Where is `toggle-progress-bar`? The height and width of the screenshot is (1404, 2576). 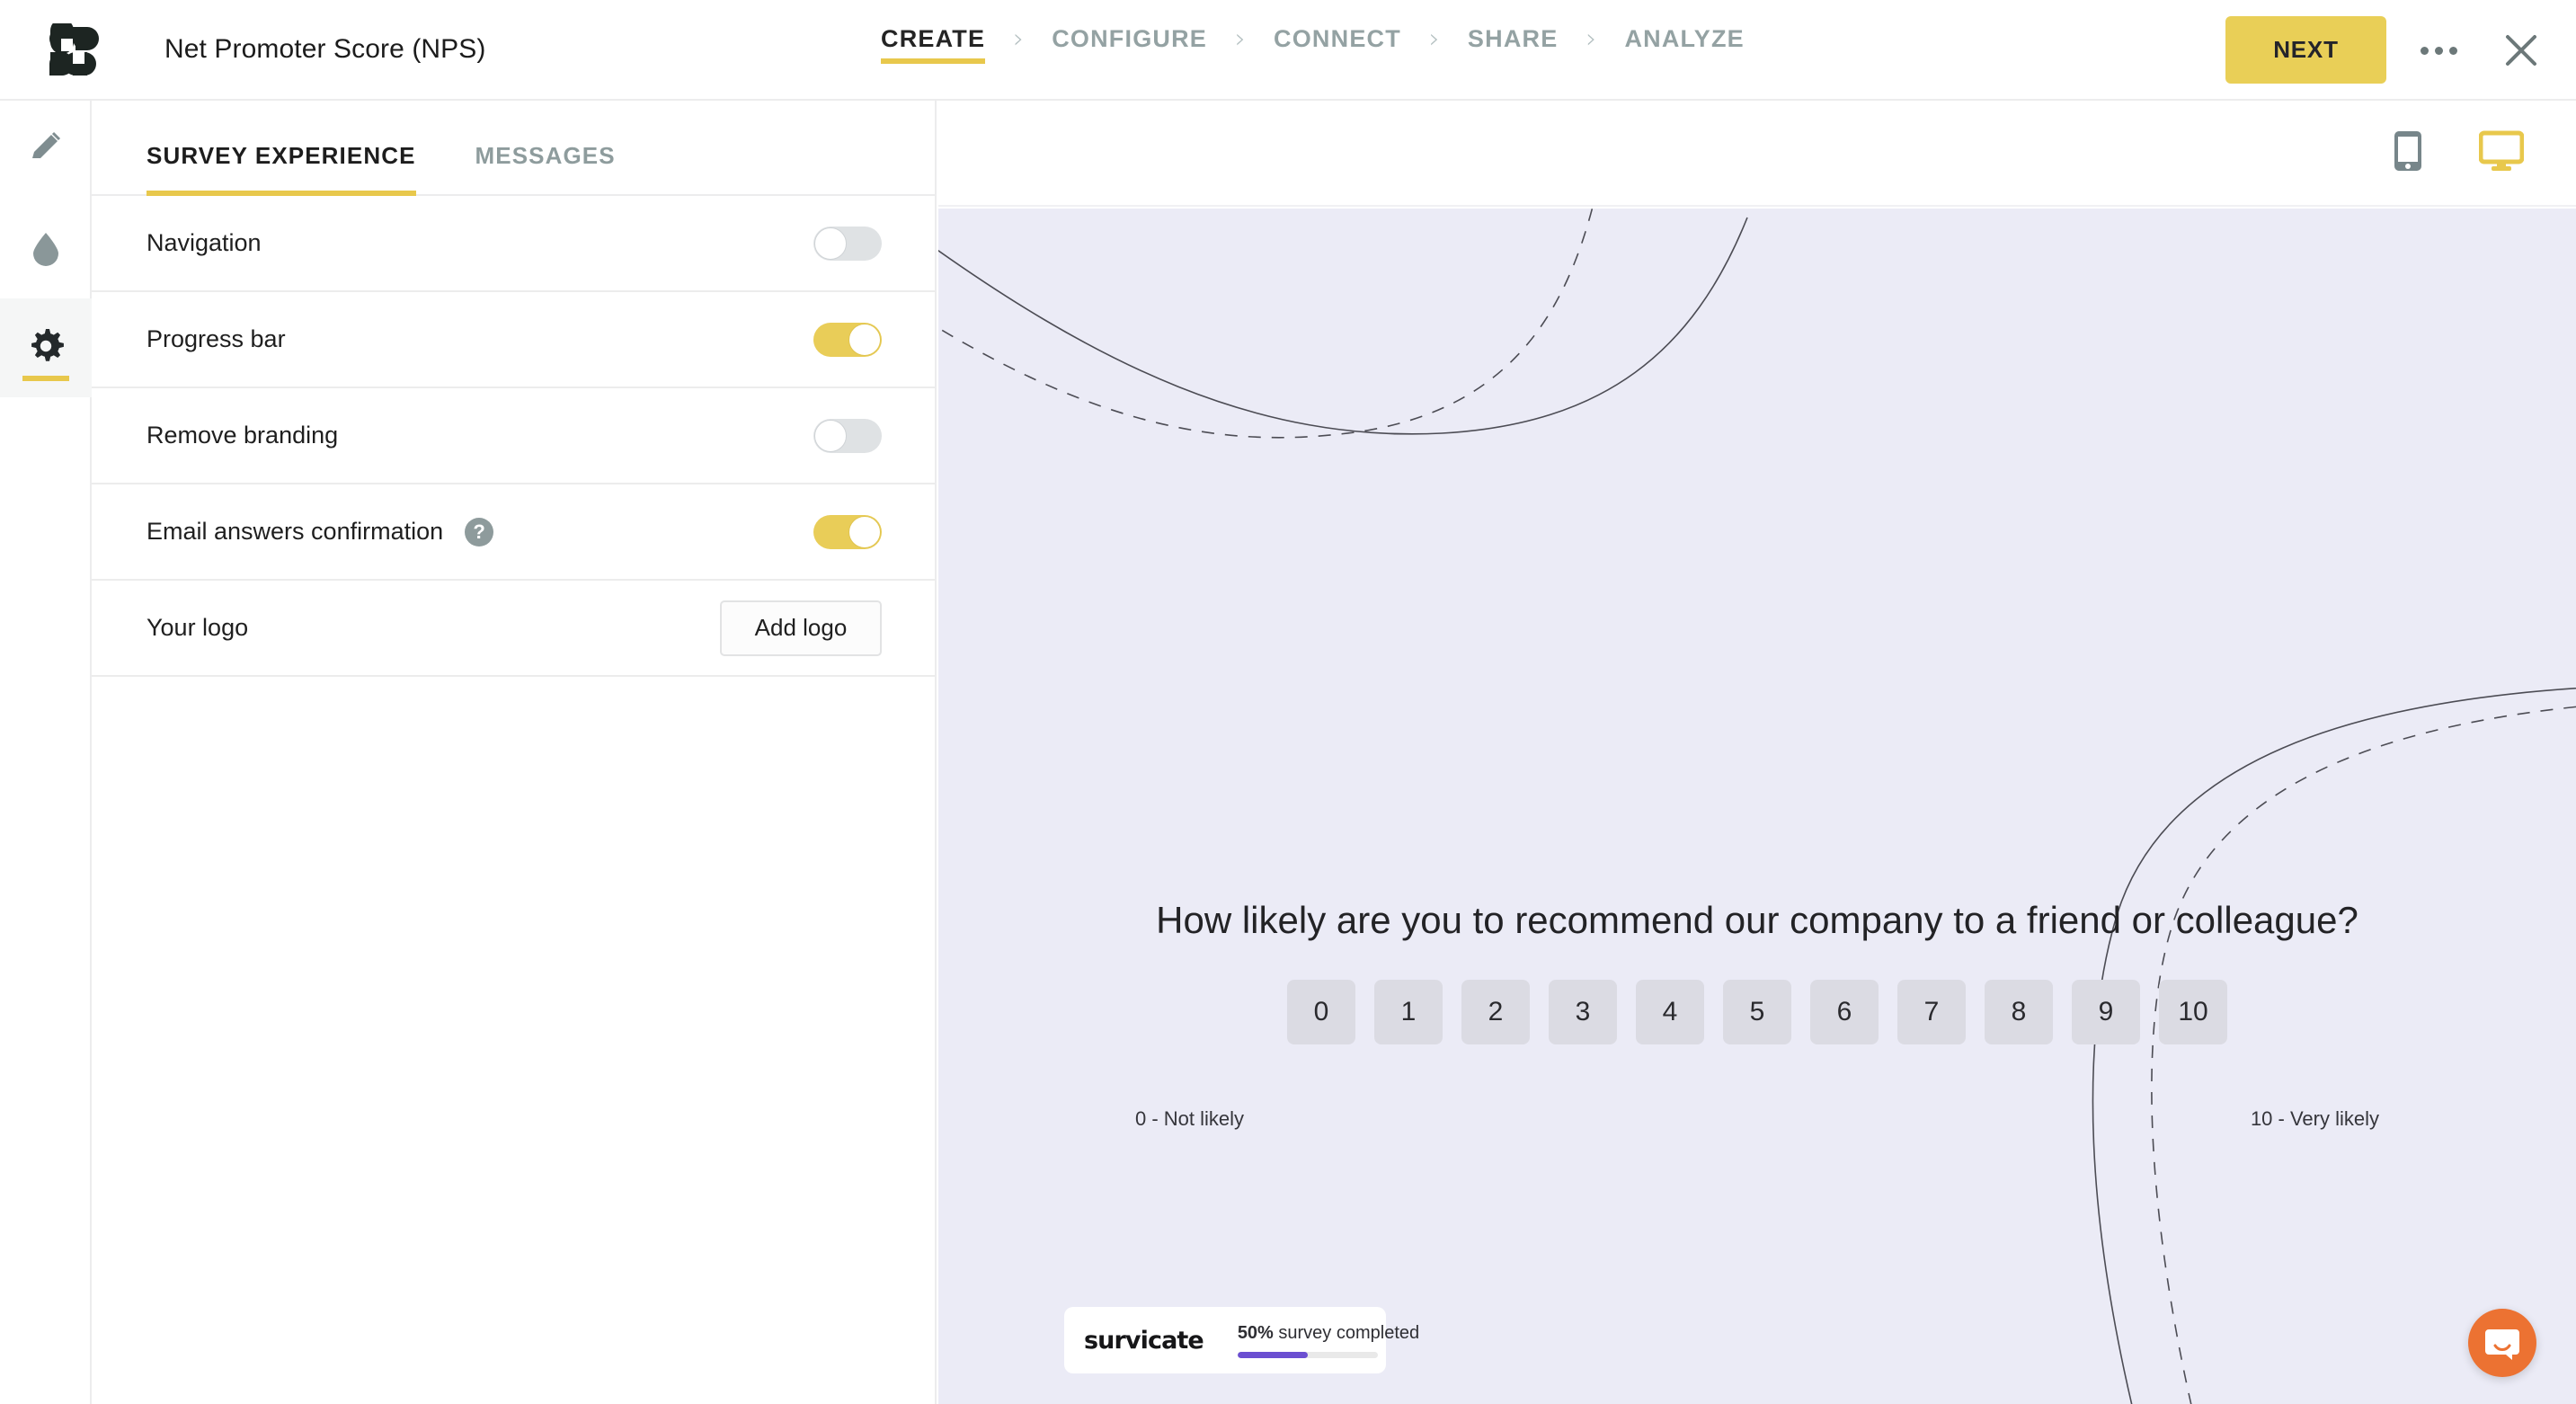 toggle-progress-bar is located at coordinates (847, 339).